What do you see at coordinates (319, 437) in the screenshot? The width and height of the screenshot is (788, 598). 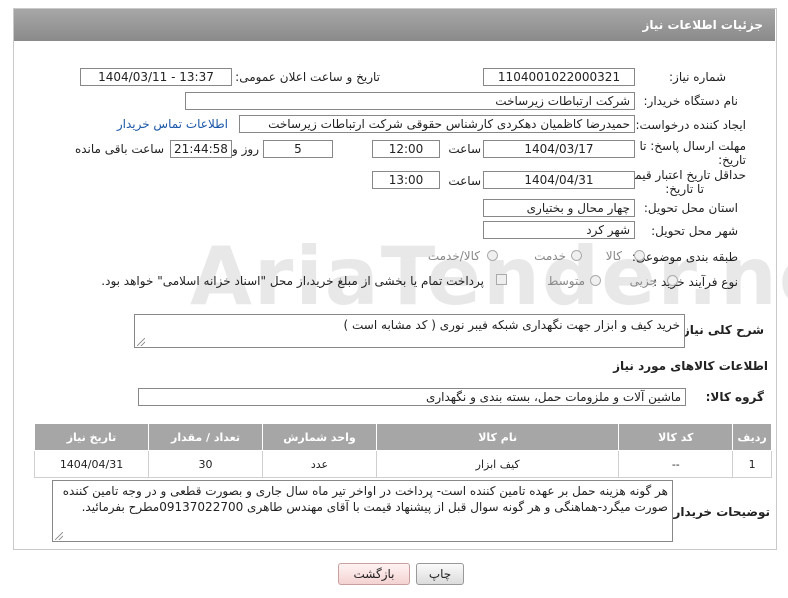 I see `col-unit-header: واحد شمارش` at bounding box center [319, 437].